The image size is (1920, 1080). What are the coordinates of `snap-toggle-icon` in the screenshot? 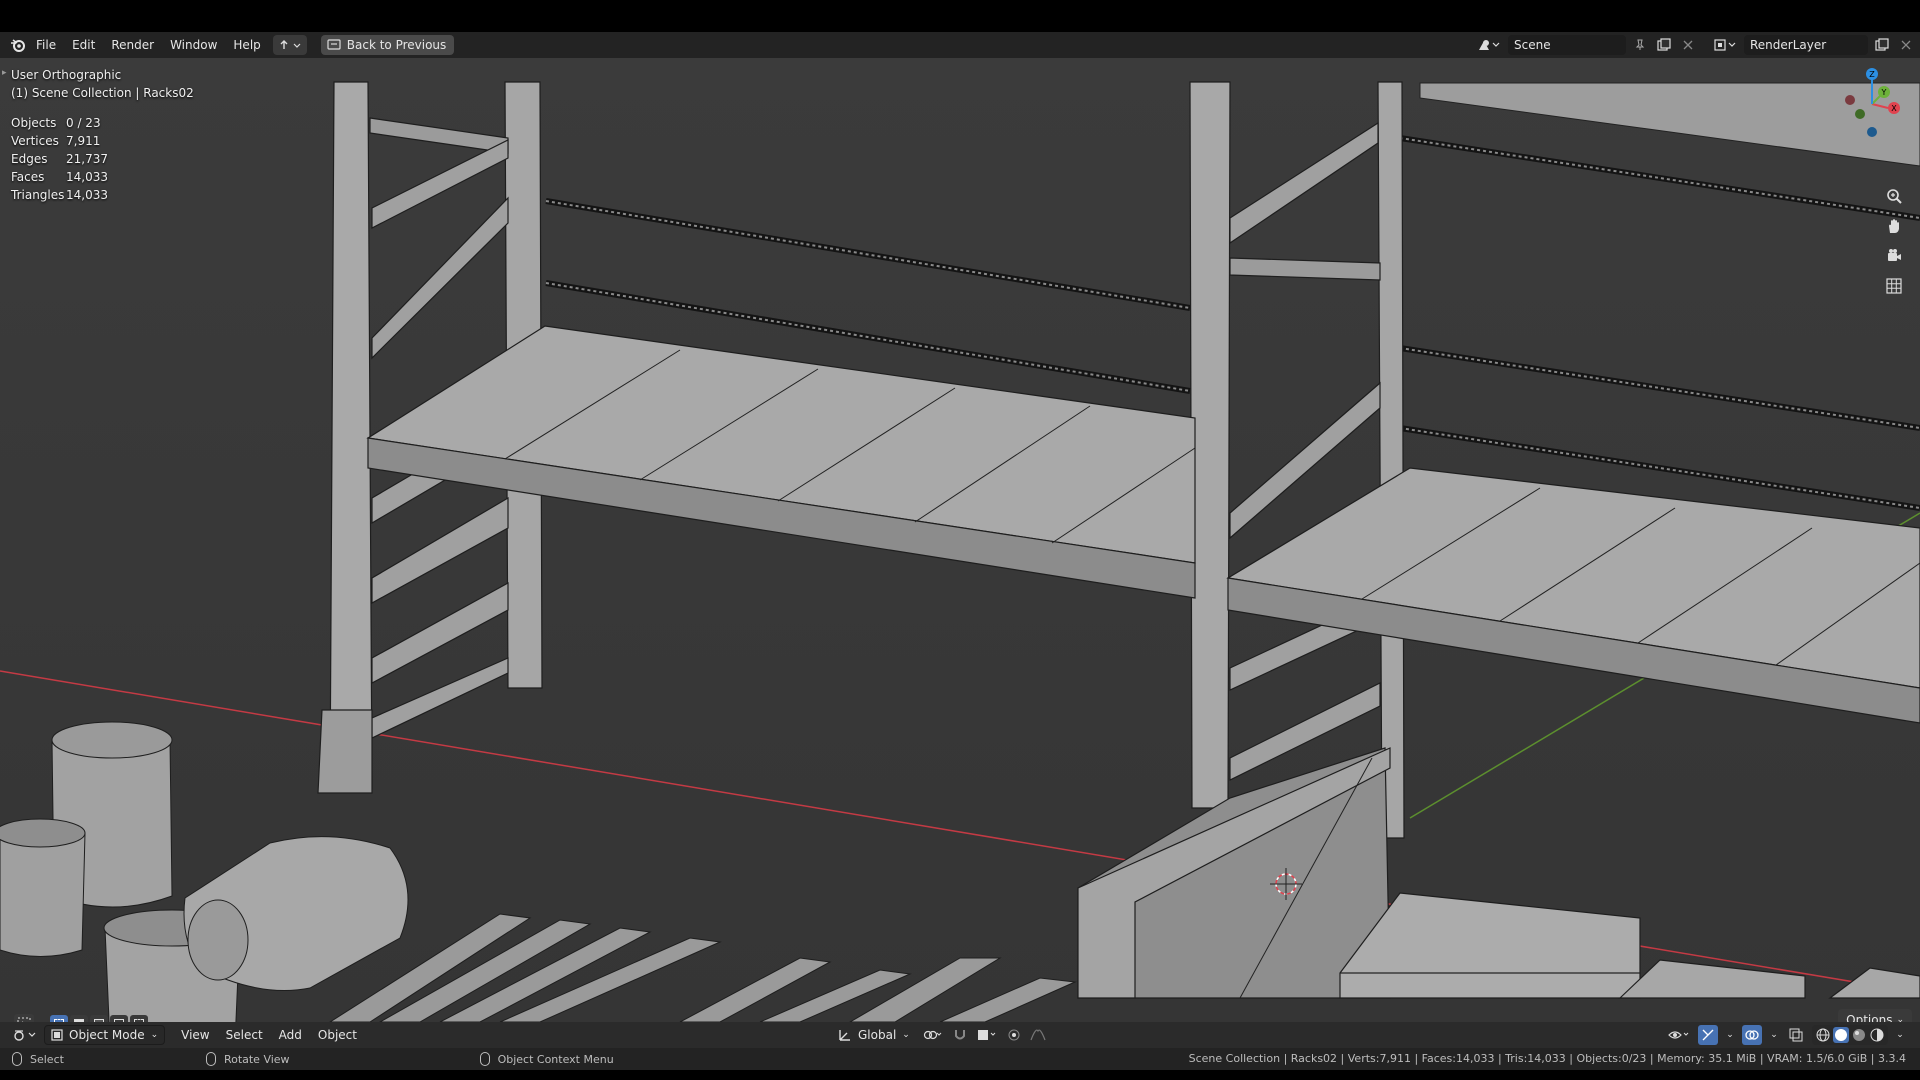 It's located at (960, 1035).